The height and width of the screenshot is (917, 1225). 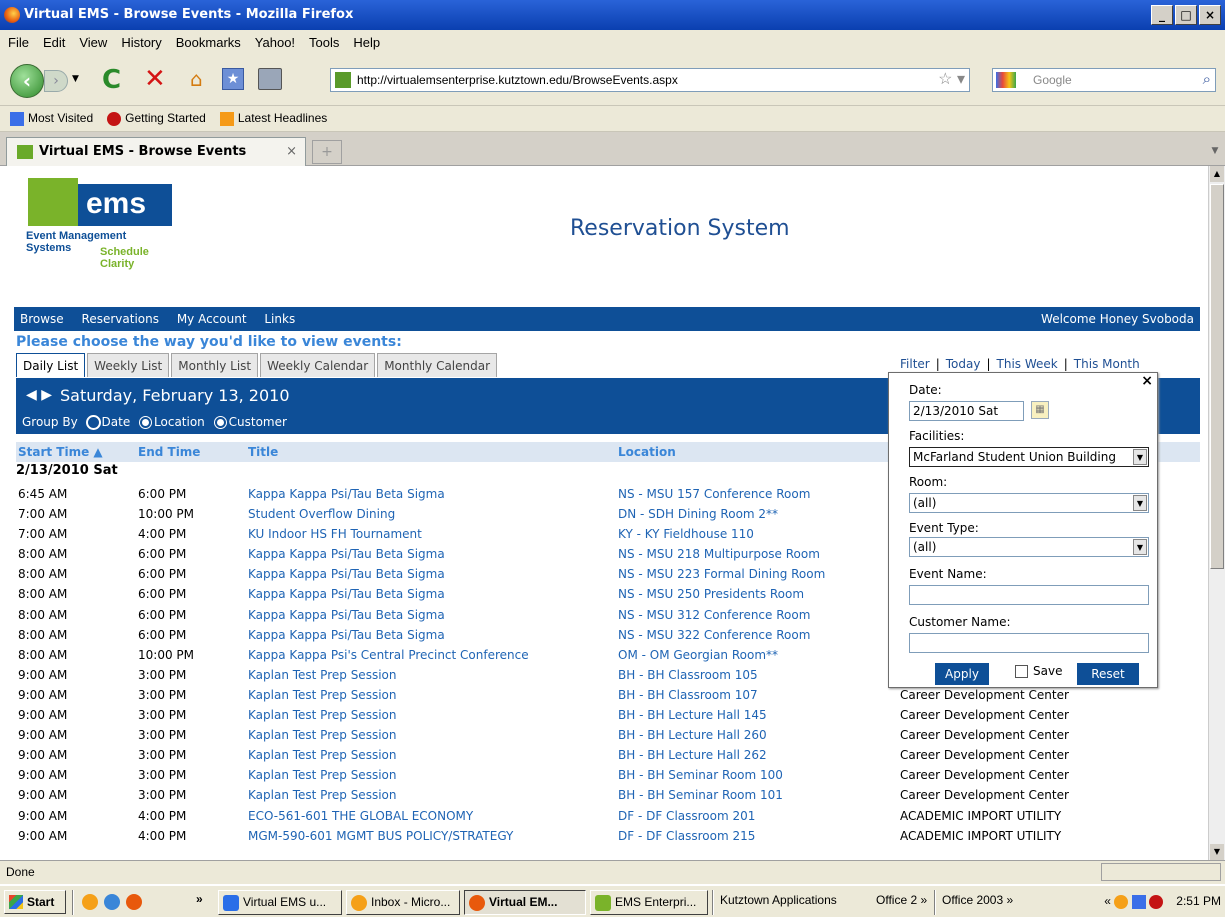 I want to click on location-link: NS - MSU 322 Conference Room, so click(x=714, y=635).